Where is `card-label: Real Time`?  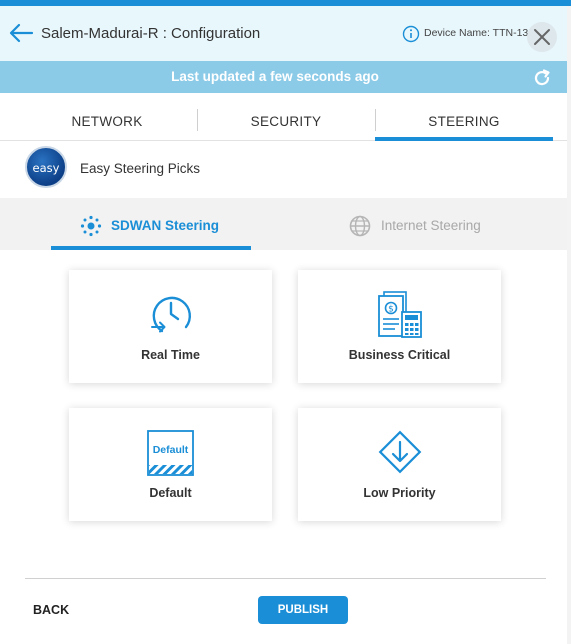
card-label: Real Time is located at coordinates (170, 355).